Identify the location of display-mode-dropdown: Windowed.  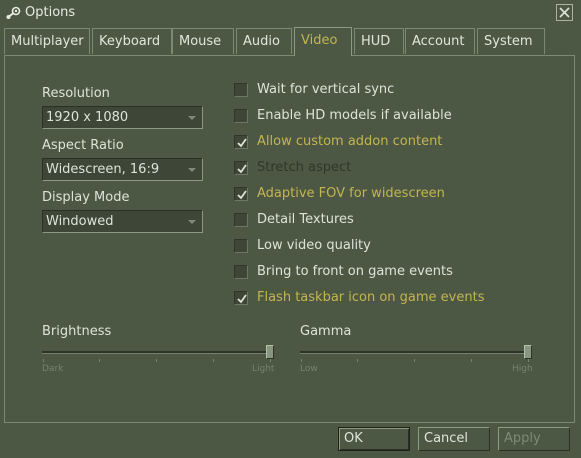
(122, 221).